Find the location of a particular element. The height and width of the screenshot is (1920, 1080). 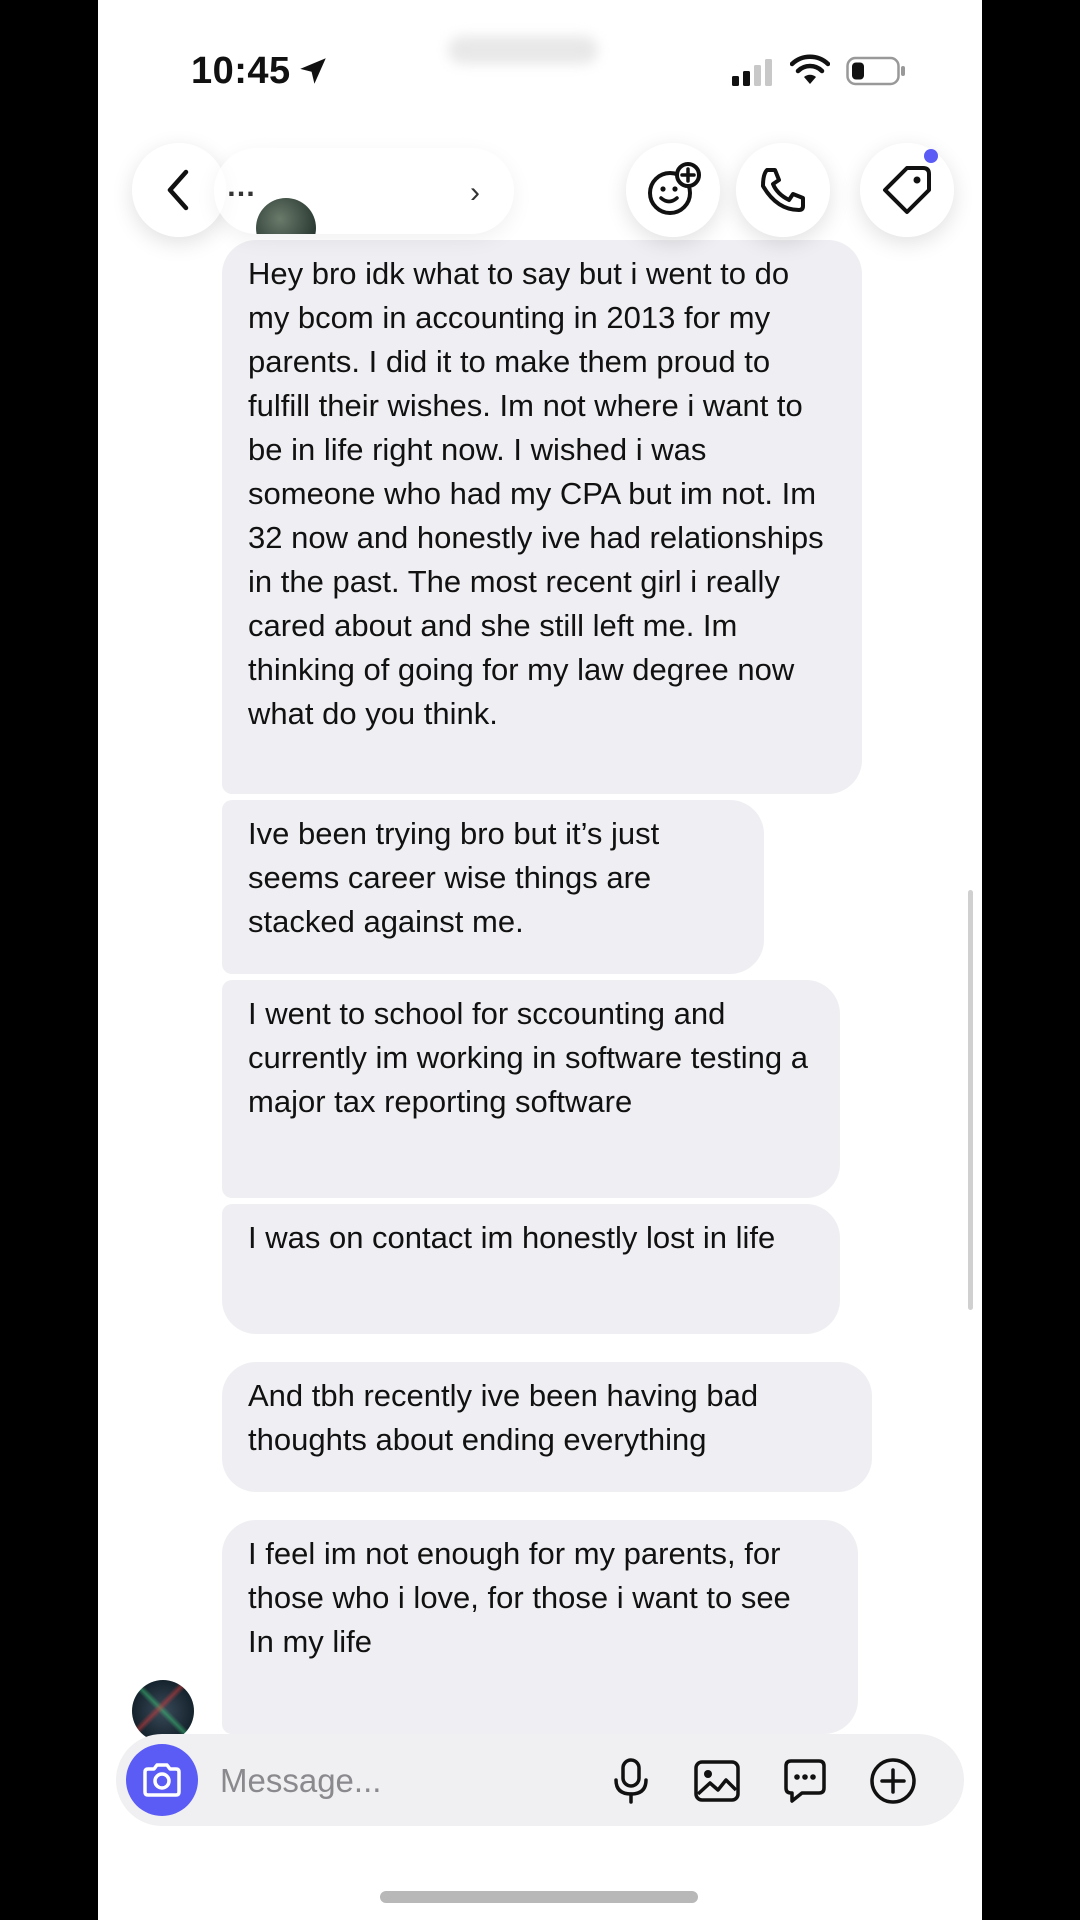

call-button is located at coordinates (783, 190).